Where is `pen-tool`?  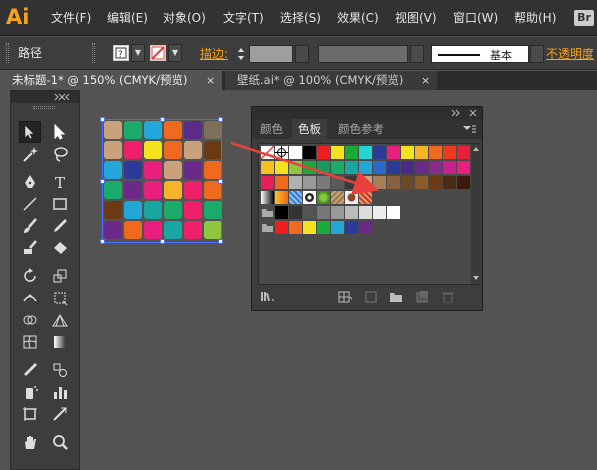 pen-tool is located at coordinates (30, 182).